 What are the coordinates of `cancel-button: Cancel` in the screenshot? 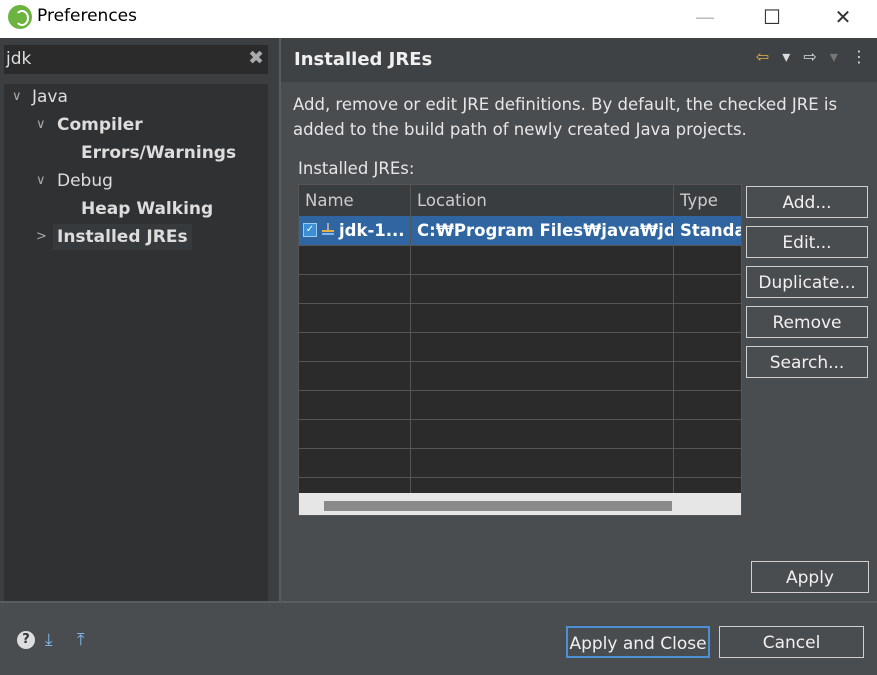 It's located at (791, 642).